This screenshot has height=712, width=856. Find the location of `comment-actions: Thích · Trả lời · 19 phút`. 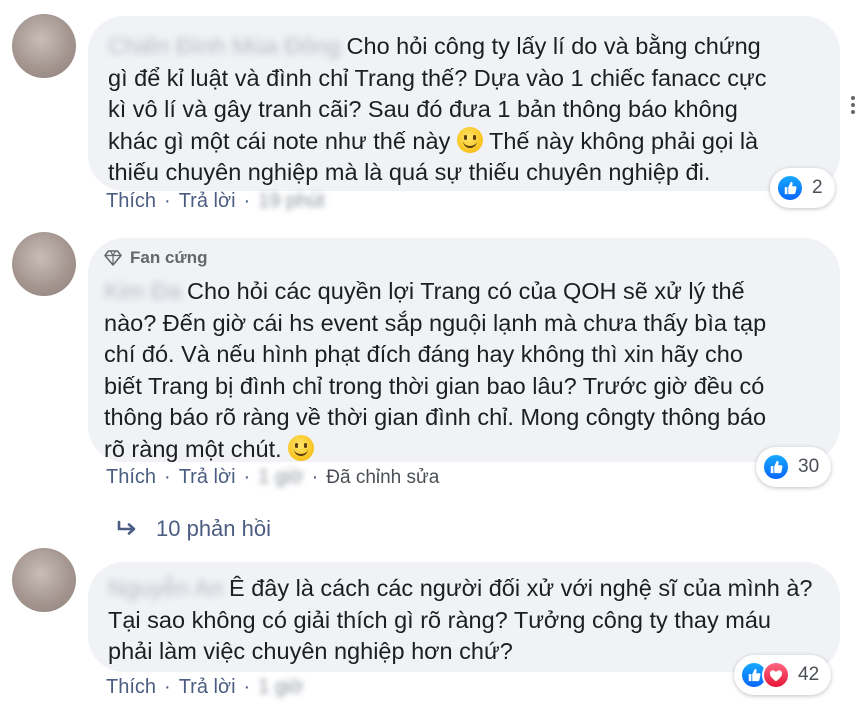

comment-actions: Thích · Trả lời · 19 phút is located at coordinates (215, 201).